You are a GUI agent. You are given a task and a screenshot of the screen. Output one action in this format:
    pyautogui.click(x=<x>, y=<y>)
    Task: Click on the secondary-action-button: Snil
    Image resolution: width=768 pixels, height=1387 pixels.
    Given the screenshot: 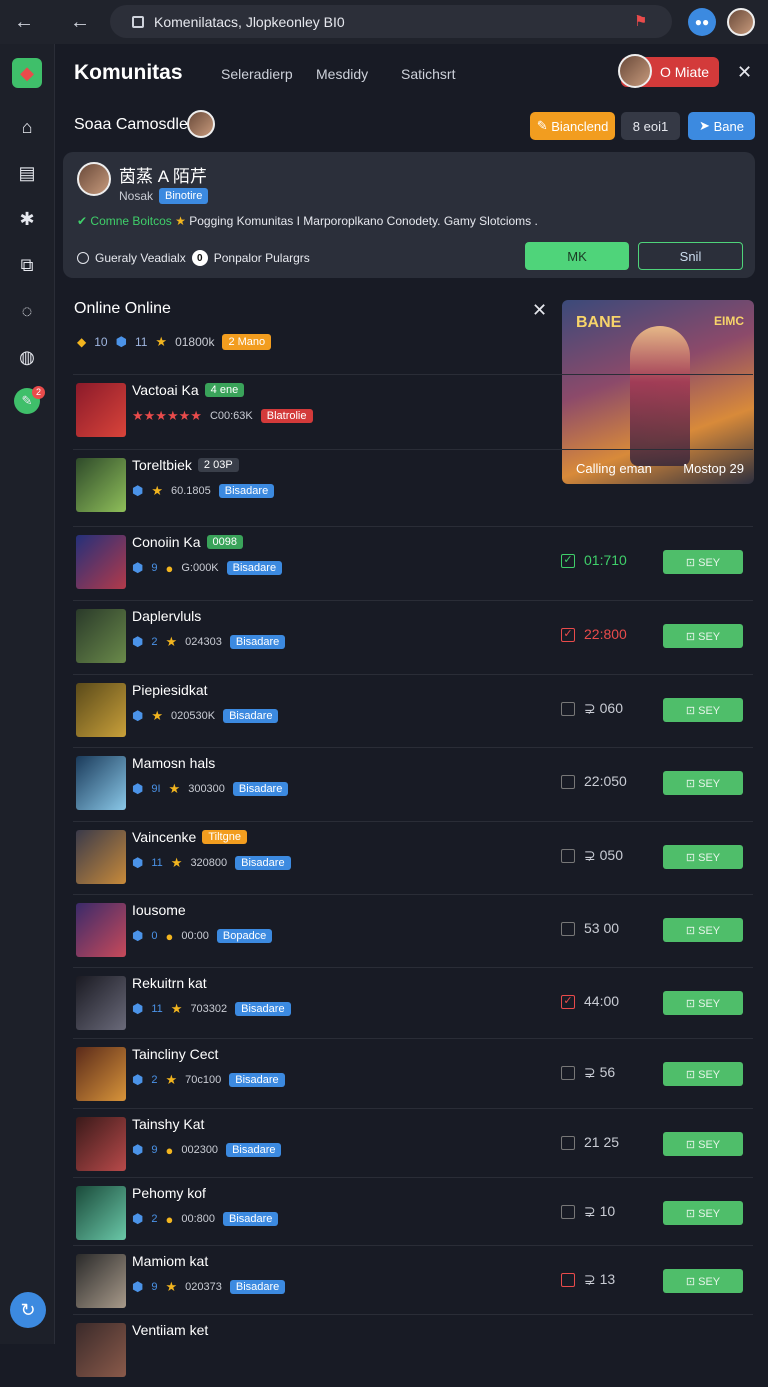 What is the action you would take?
    pyautogui.click(x=690, y=256)
    